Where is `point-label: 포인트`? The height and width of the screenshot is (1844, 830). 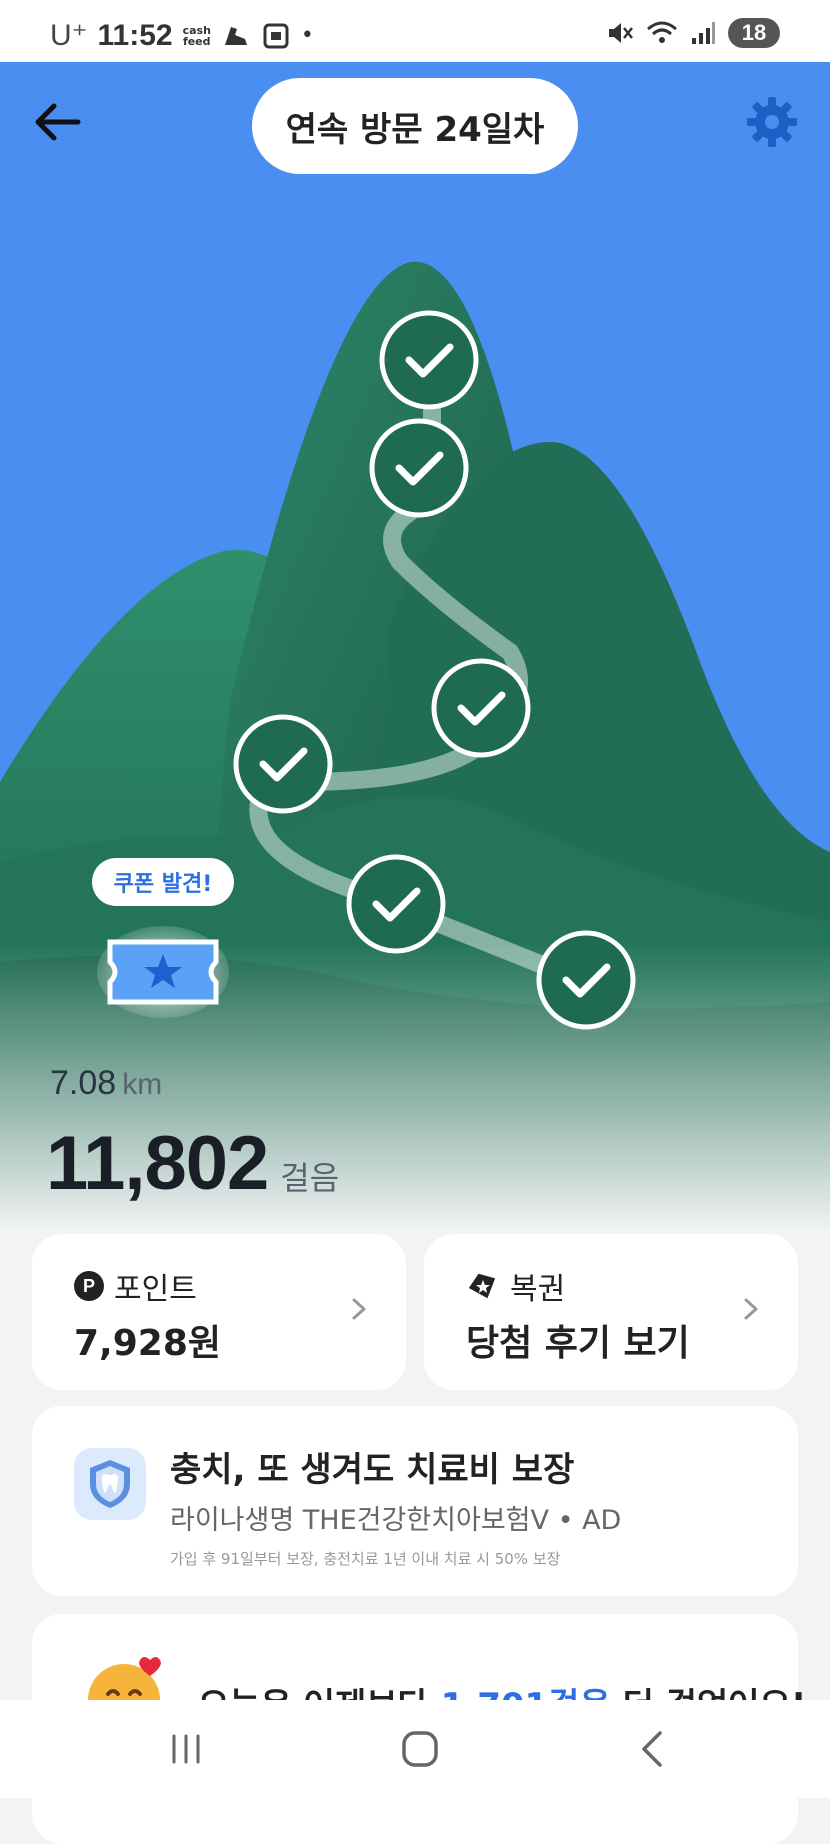
point-label: 포인트 is located at coordinates (155, 1289).